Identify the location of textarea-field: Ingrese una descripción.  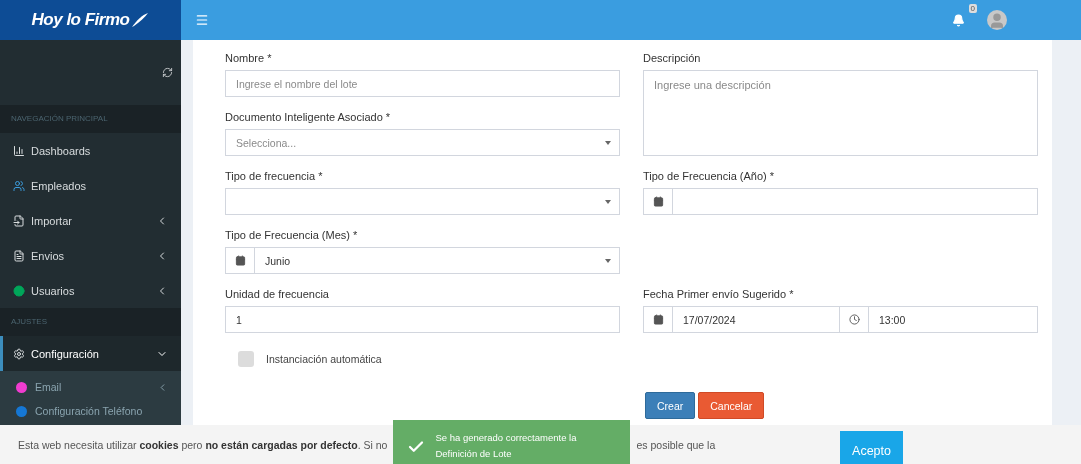
(840, 113).